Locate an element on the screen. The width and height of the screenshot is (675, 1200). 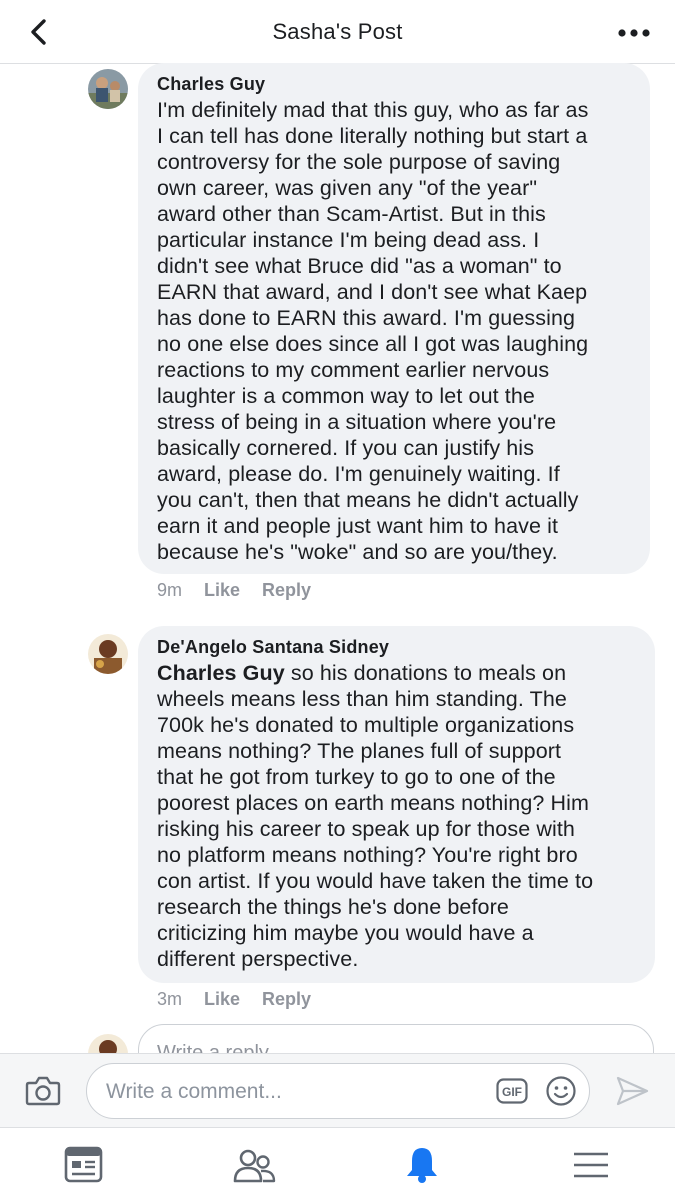
bell-icon is located at coordinates (422, 1165).